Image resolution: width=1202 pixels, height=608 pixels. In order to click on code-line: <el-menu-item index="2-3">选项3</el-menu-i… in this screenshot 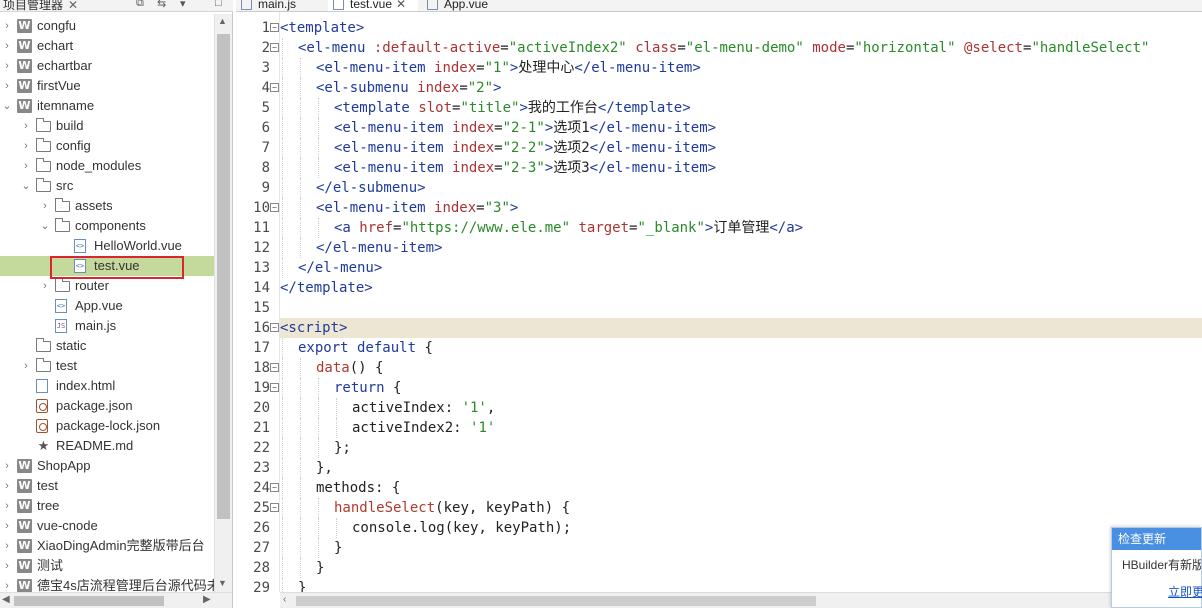, I will do `click(741, 168)`.